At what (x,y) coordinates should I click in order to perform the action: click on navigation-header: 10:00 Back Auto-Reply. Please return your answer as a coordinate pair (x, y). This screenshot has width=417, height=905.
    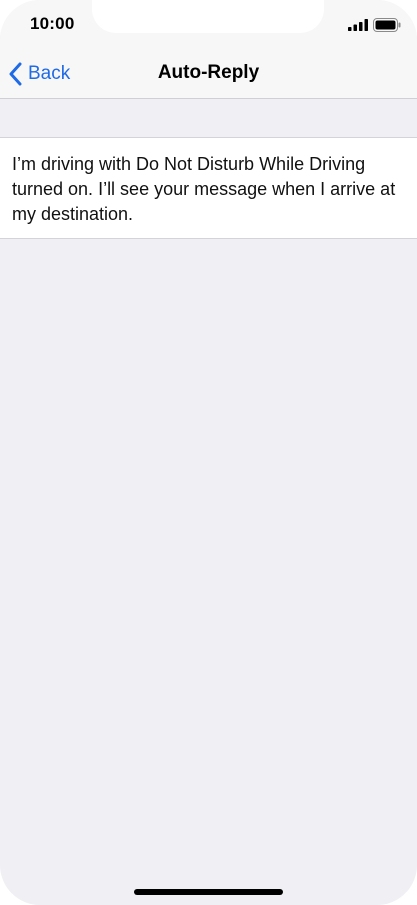
    Looking at the image, I should click on (208, 49).